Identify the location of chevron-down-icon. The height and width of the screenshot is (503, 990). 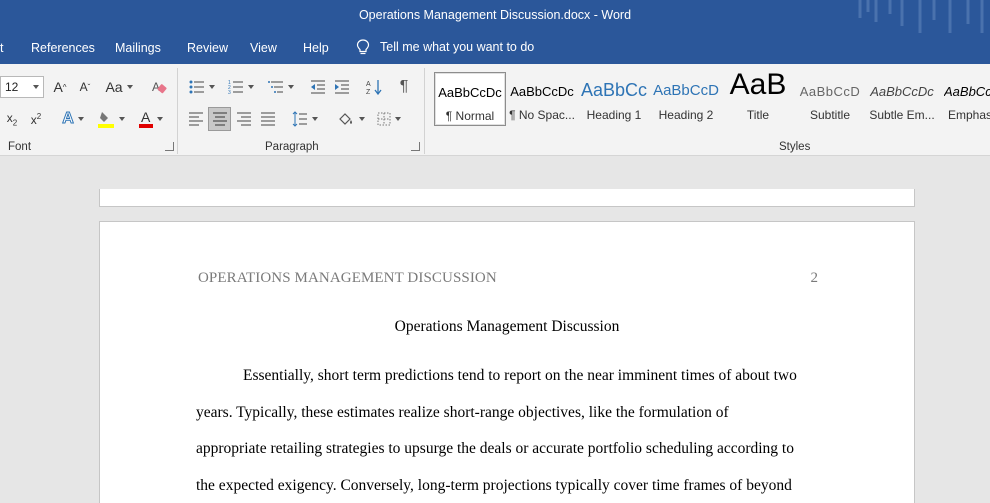
(36, 87).